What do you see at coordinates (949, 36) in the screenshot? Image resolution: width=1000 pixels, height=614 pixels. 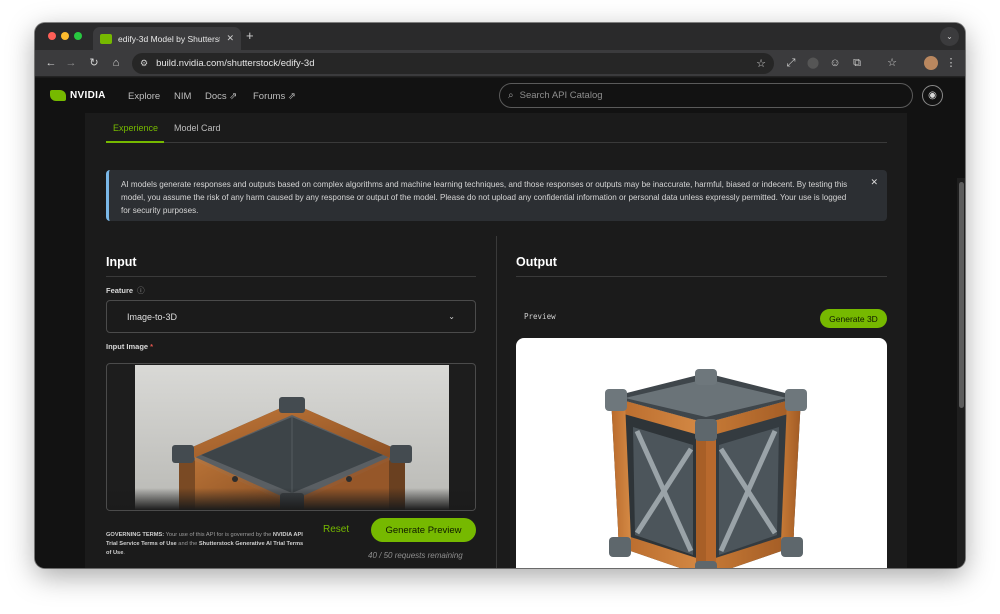 I see `tab-search-icon: ⌄` at bounding box center [949, 36].